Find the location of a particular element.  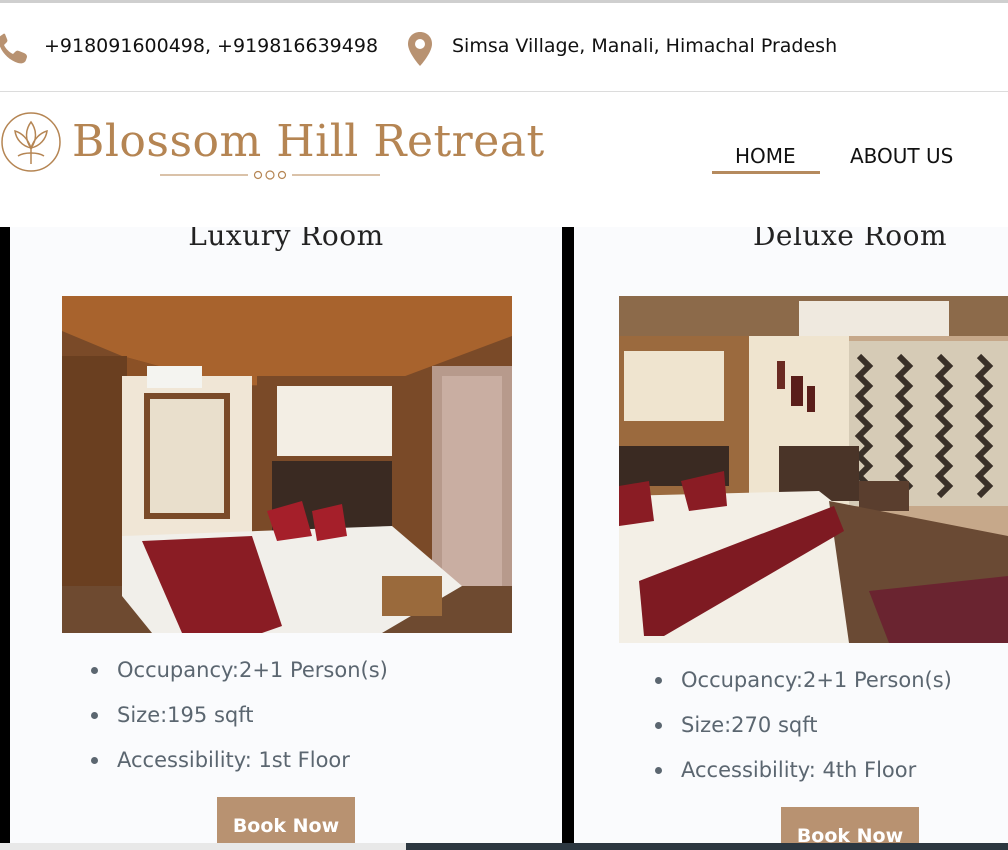

feature-accessibility: Accessibility: 4th Floor is located at coordinates (803, 778).